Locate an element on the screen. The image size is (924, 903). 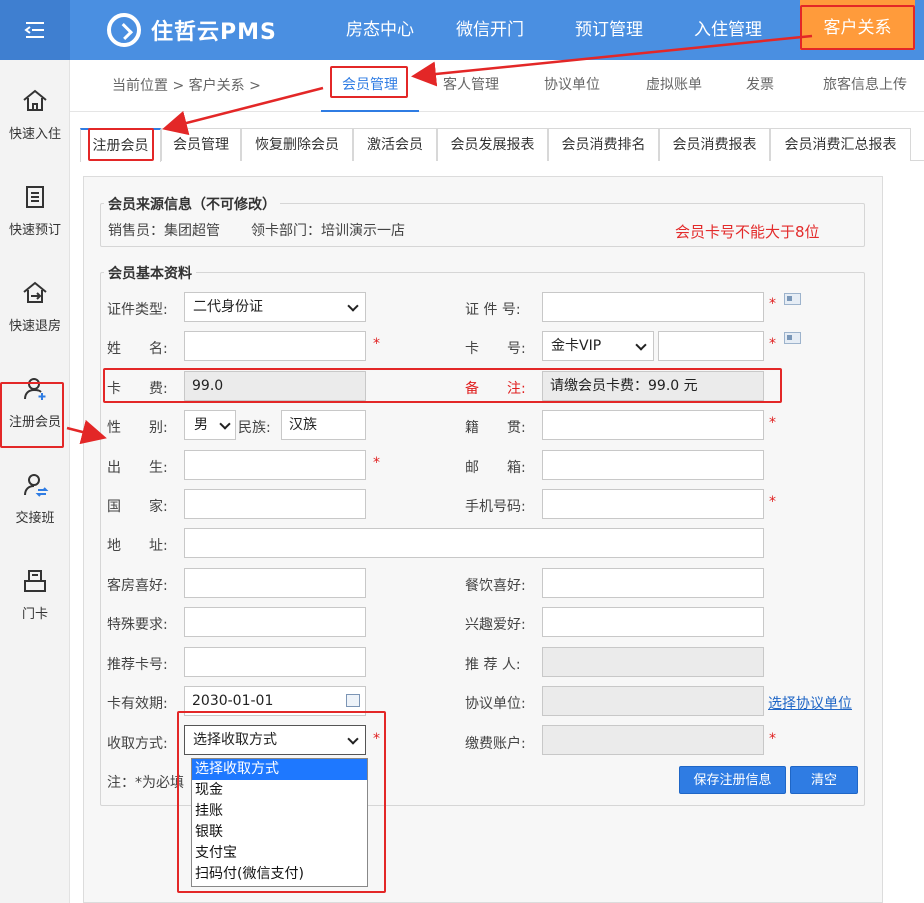
topnav-checkin: 入住管理 is located at coordinates (728, 30).